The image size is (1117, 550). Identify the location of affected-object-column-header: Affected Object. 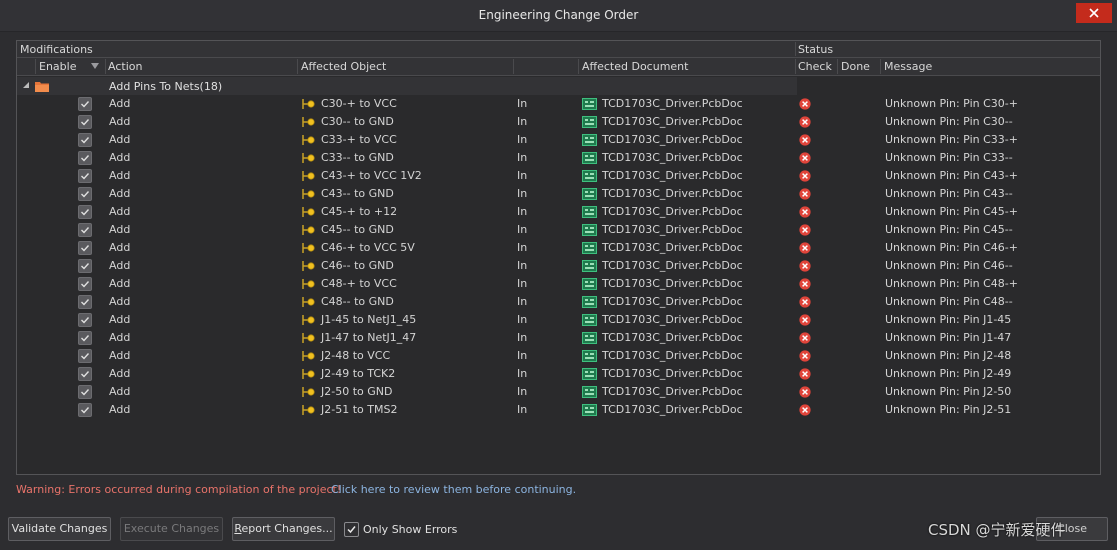
(342, 66).